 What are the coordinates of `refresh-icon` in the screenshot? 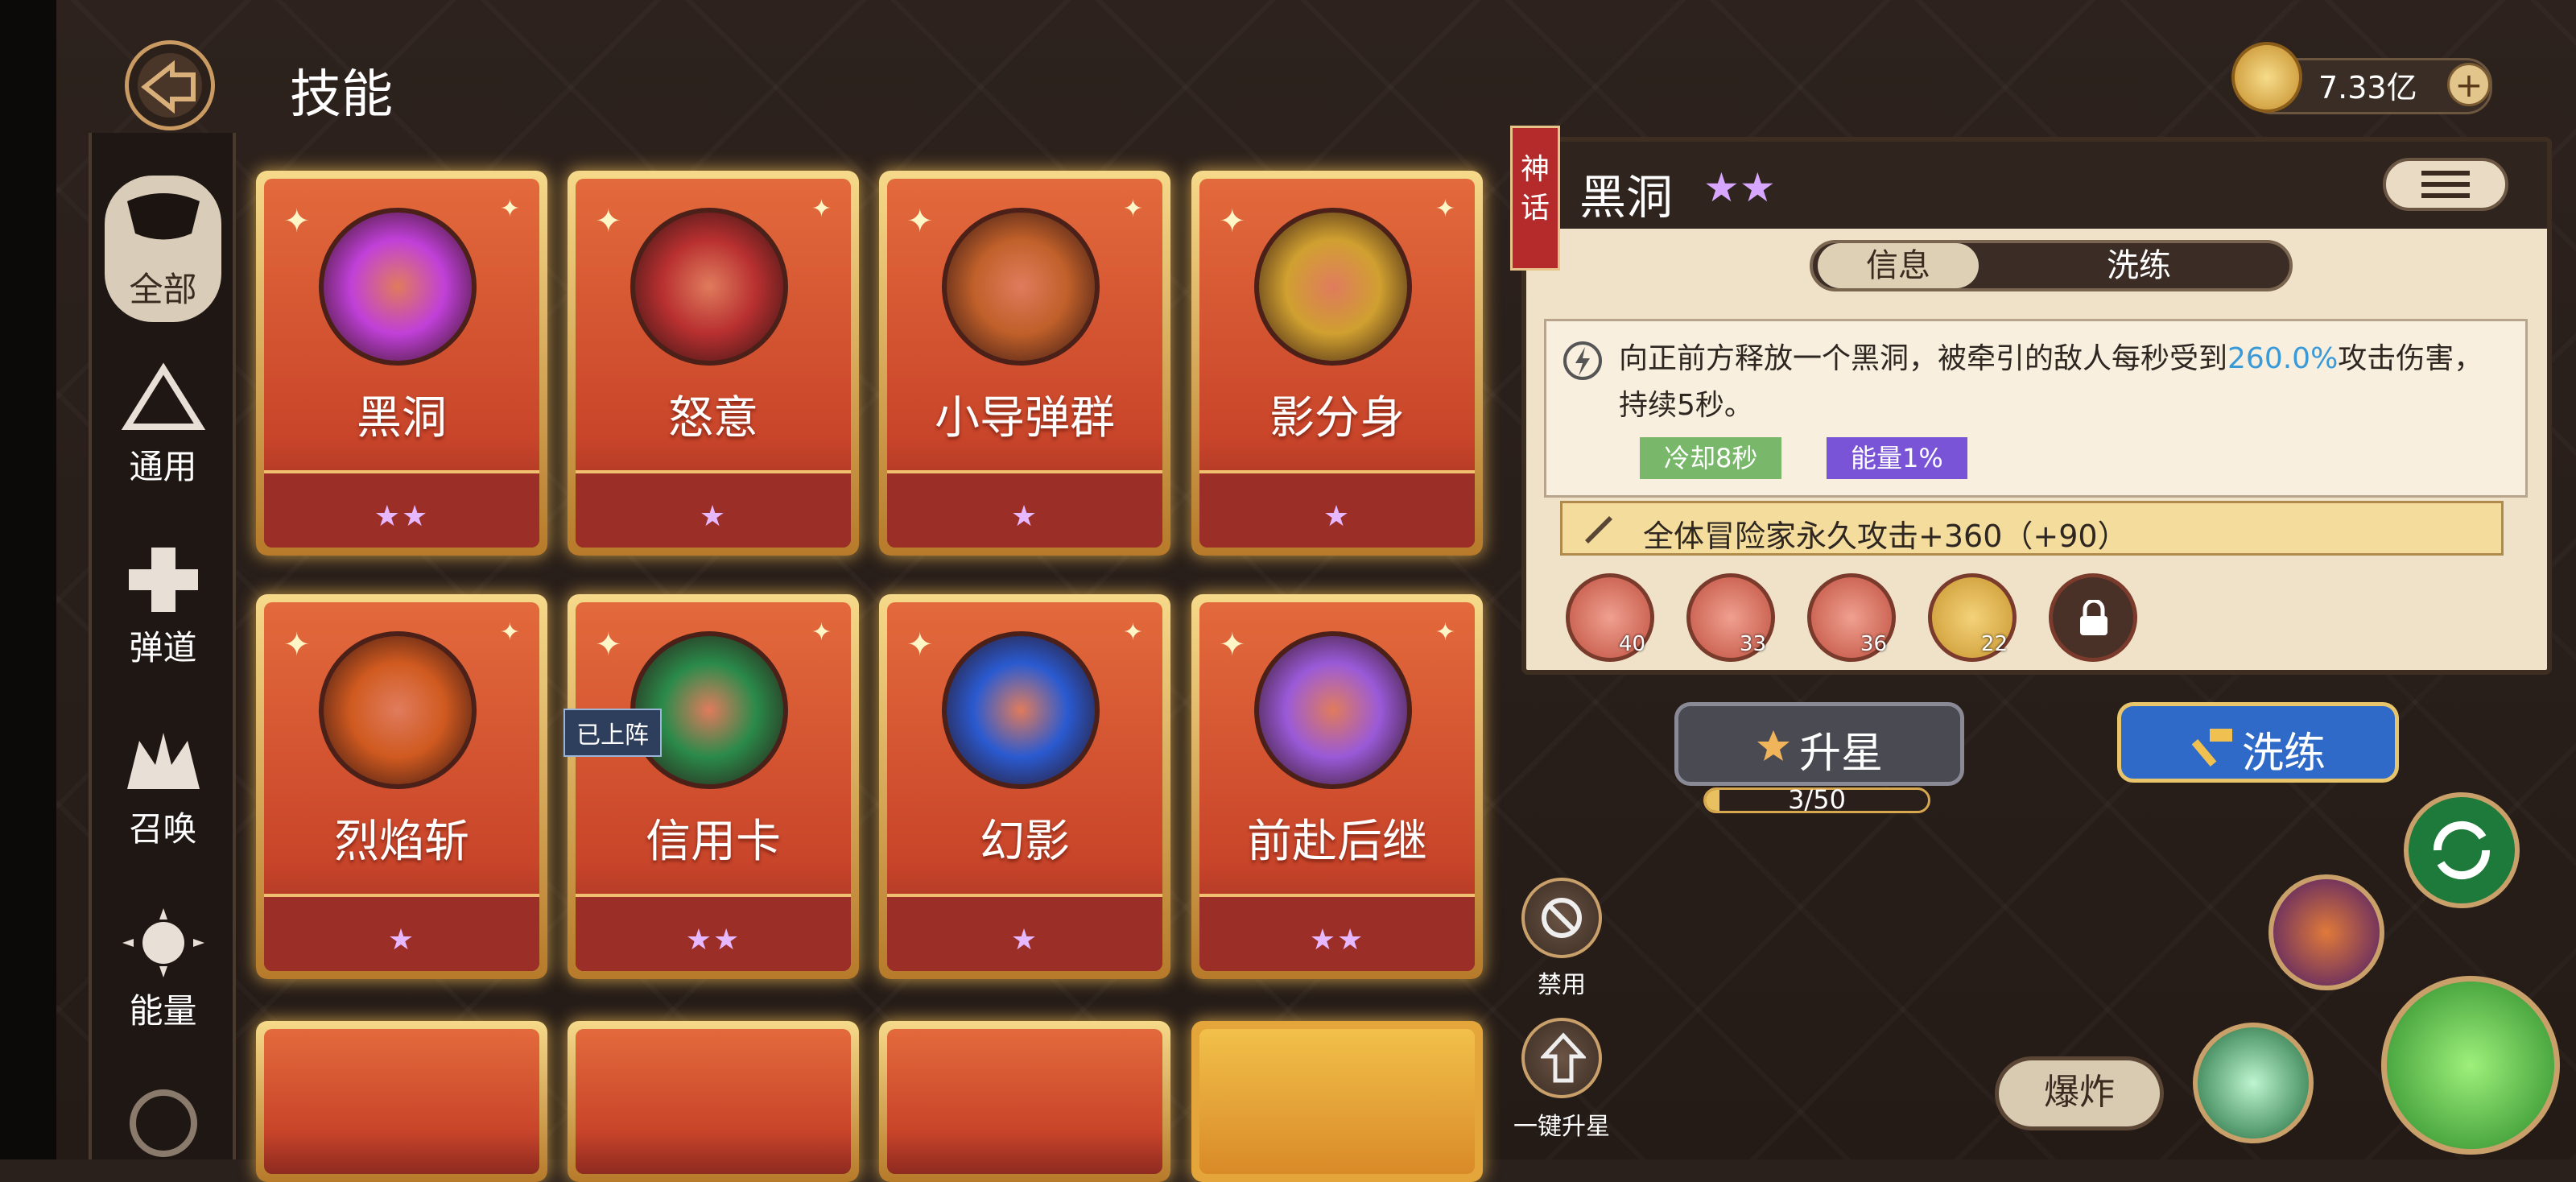 It's located at (2462, 850).